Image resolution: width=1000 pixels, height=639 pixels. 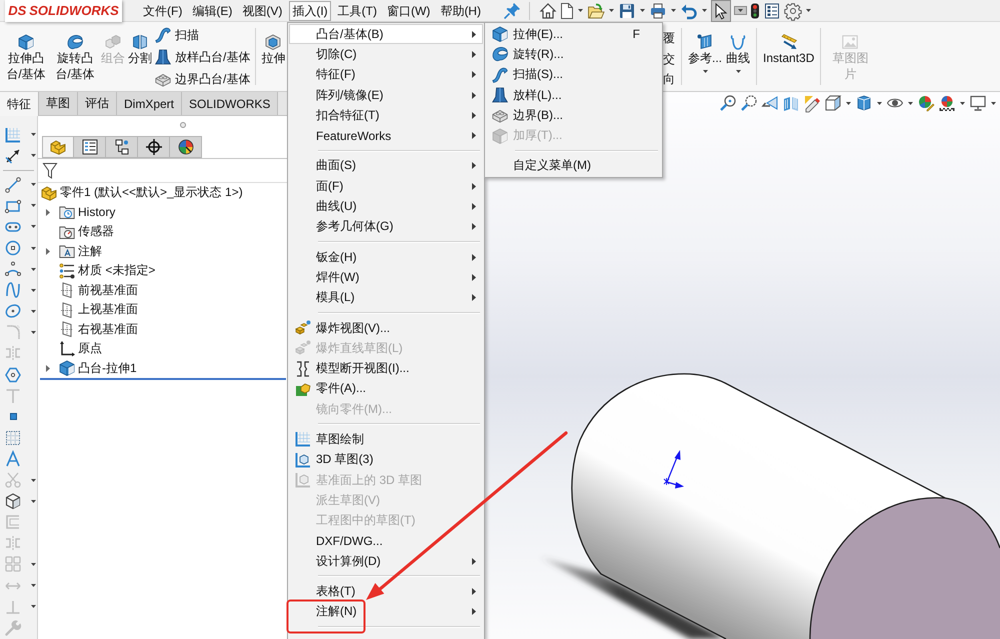 I want to click on menu-item: 扣合特征(T), so click(x=386, y=115).